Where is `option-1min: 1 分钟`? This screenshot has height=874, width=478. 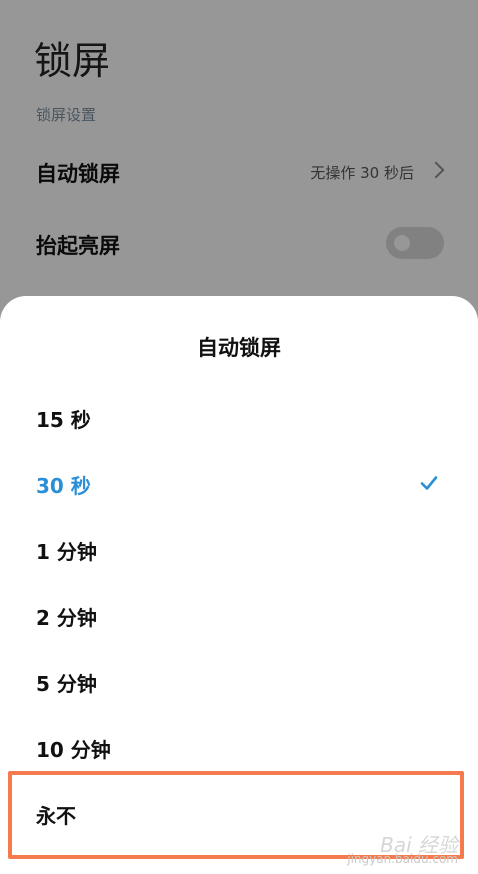
option-1min: 1 分钟 is located at coordinates (239, 550).